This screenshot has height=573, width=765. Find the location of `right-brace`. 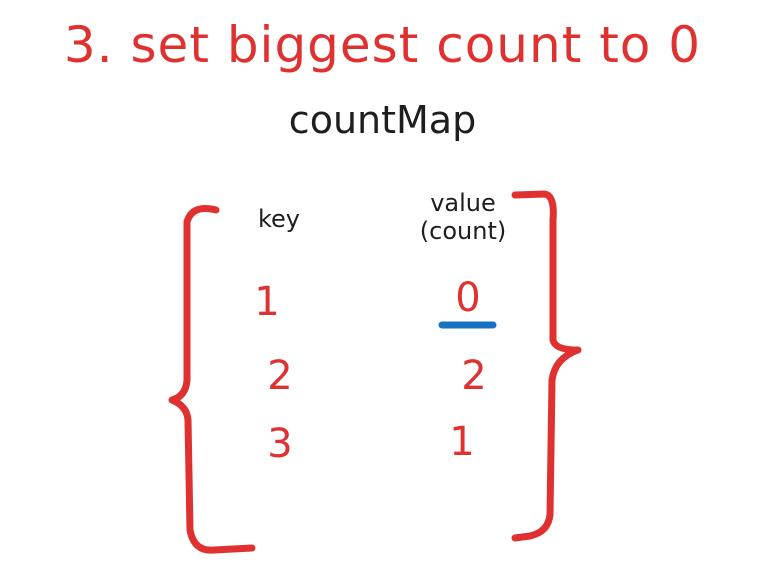

right-brace is located at coordinates (546, 366).